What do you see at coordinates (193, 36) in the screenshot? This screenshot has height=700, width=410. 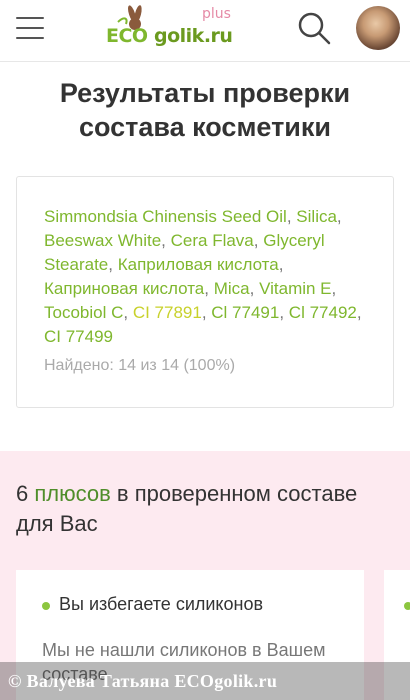 I see `logo-golik-text: golik.ru` at bounding box center [193, 36].